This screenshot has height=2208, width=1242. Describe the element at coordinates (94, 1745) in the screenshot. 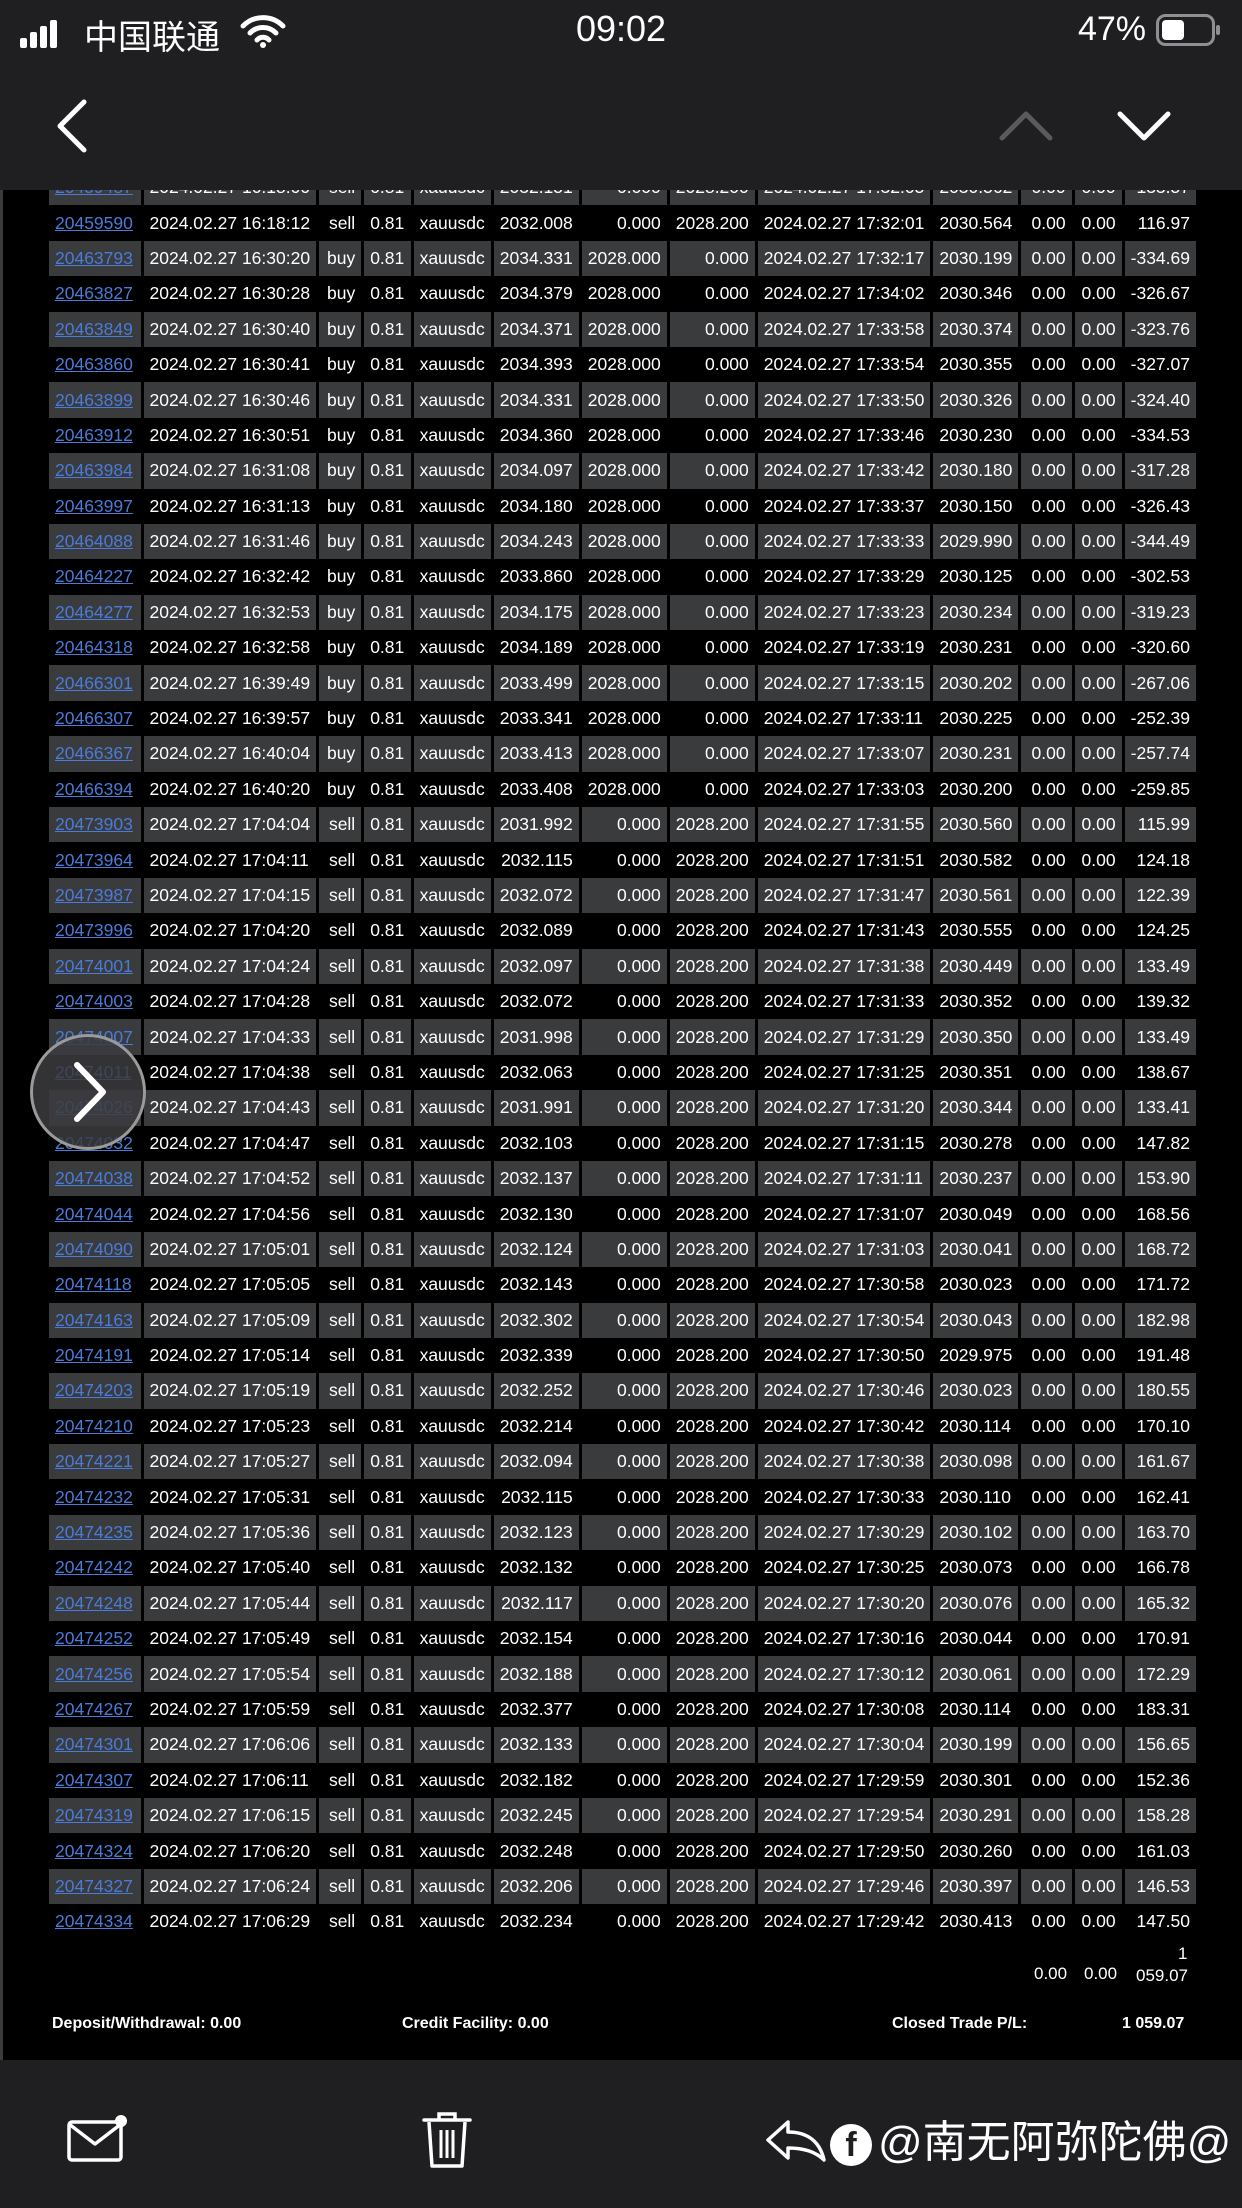

I see `ticket-link: 20474301` at that location.